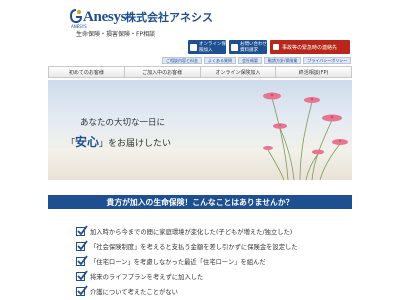 The image size is (400, 300). I want to click on gnav-item-online-enroll: オンライン保険加入, so click(239, 72).